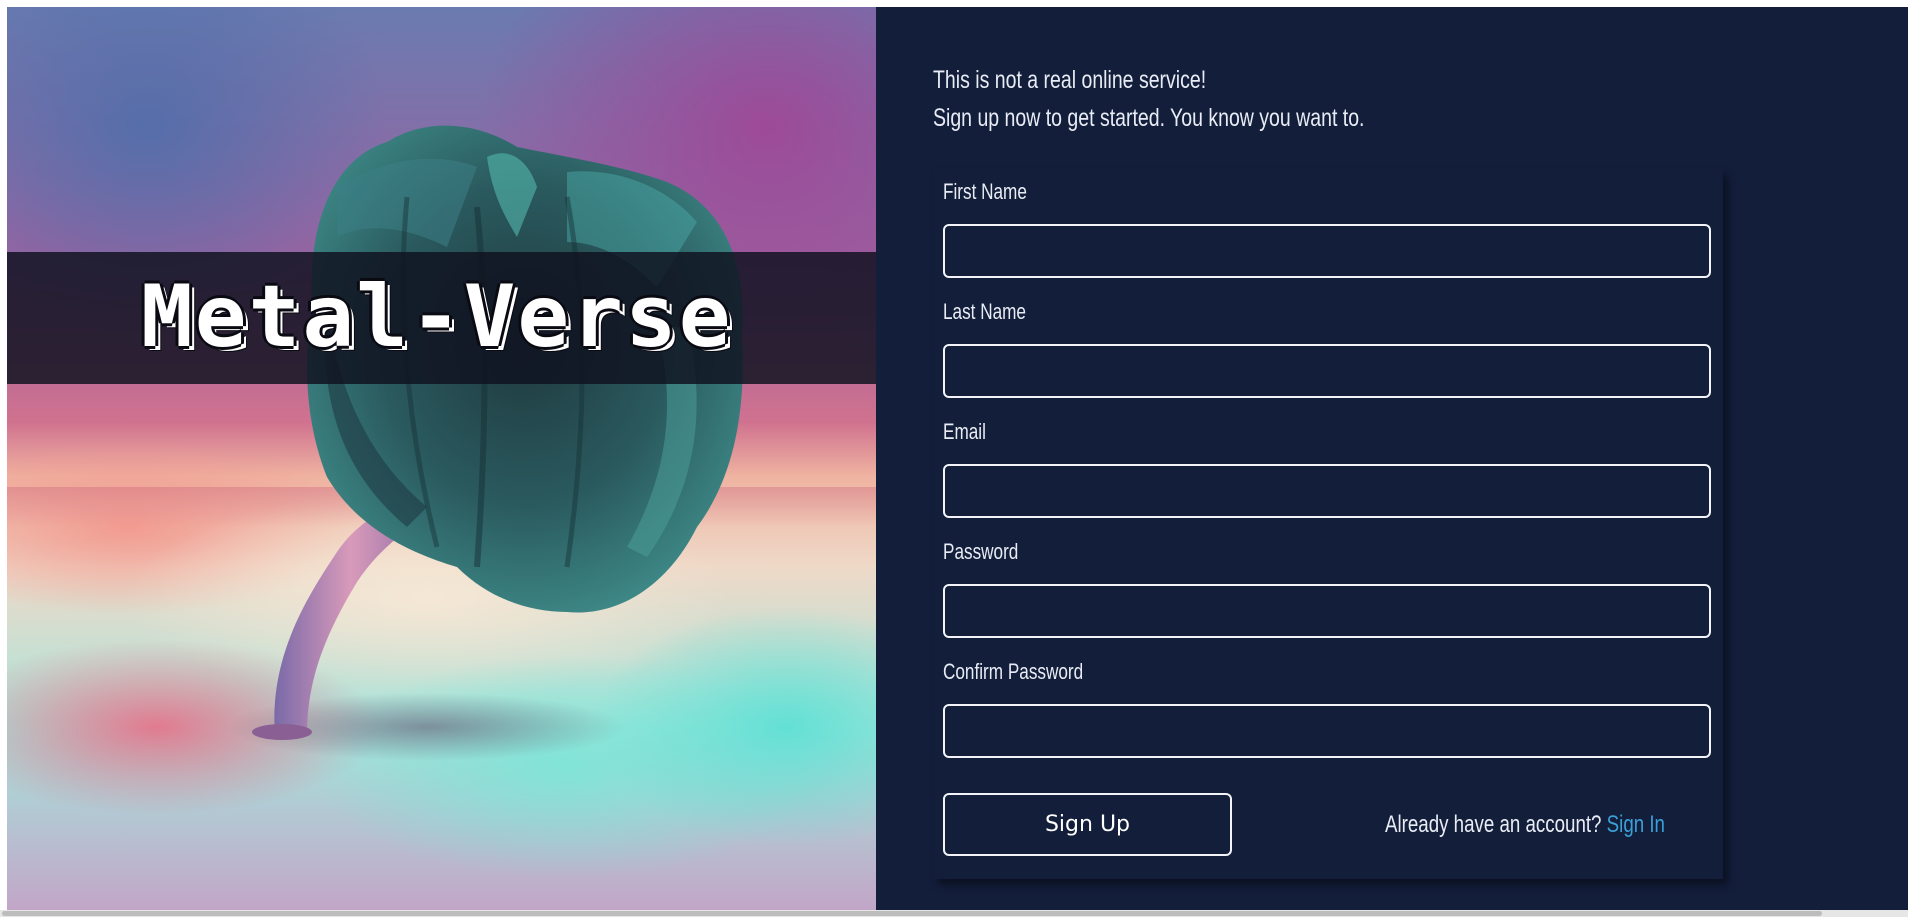 This screenshot has height=917, width=1908. Describe the element at coordinates (964, 431) in the screenshot. I see `email-label: Email` at that location.